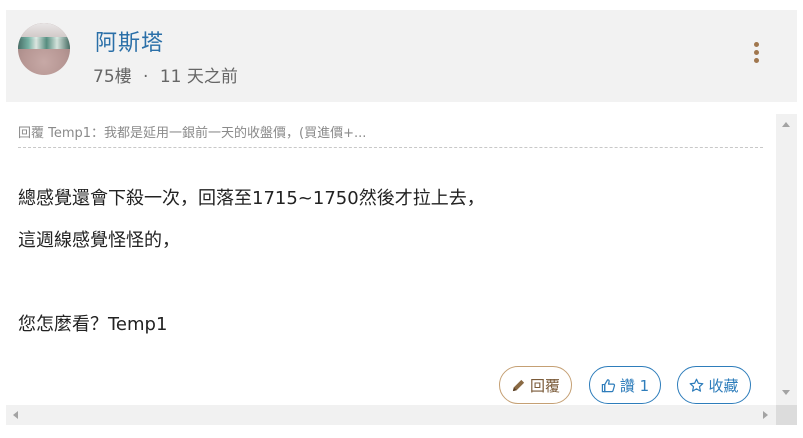 The width and height of the screenshot is (803, 438). I want to click on content-line: 這週線感覺怪怪的，, so click(99, 240).